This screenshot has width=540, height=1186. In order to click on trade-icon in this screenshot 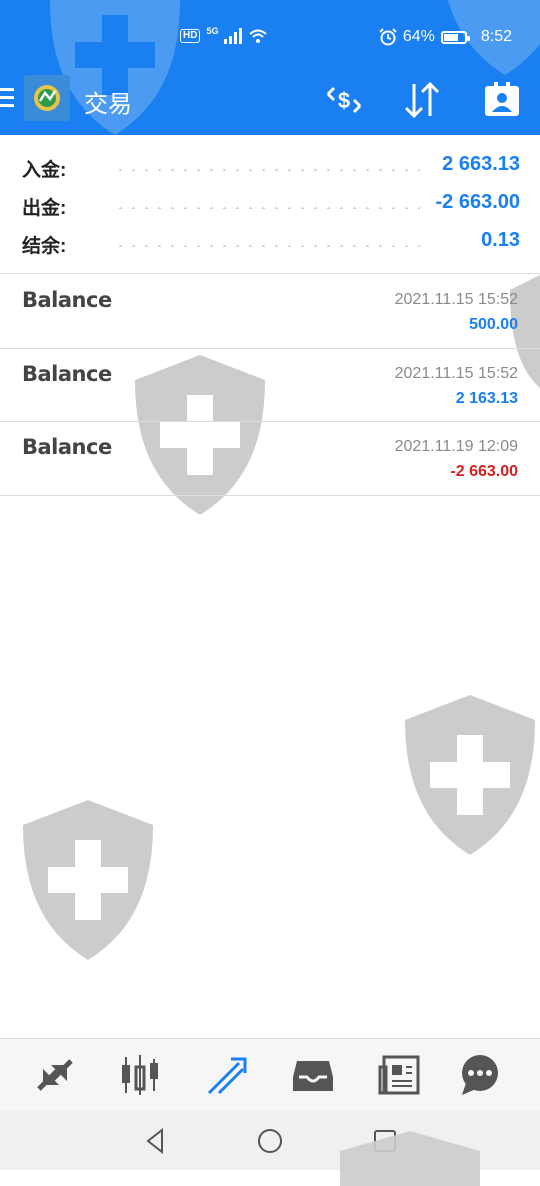, I will do `click(227, 1075)`.